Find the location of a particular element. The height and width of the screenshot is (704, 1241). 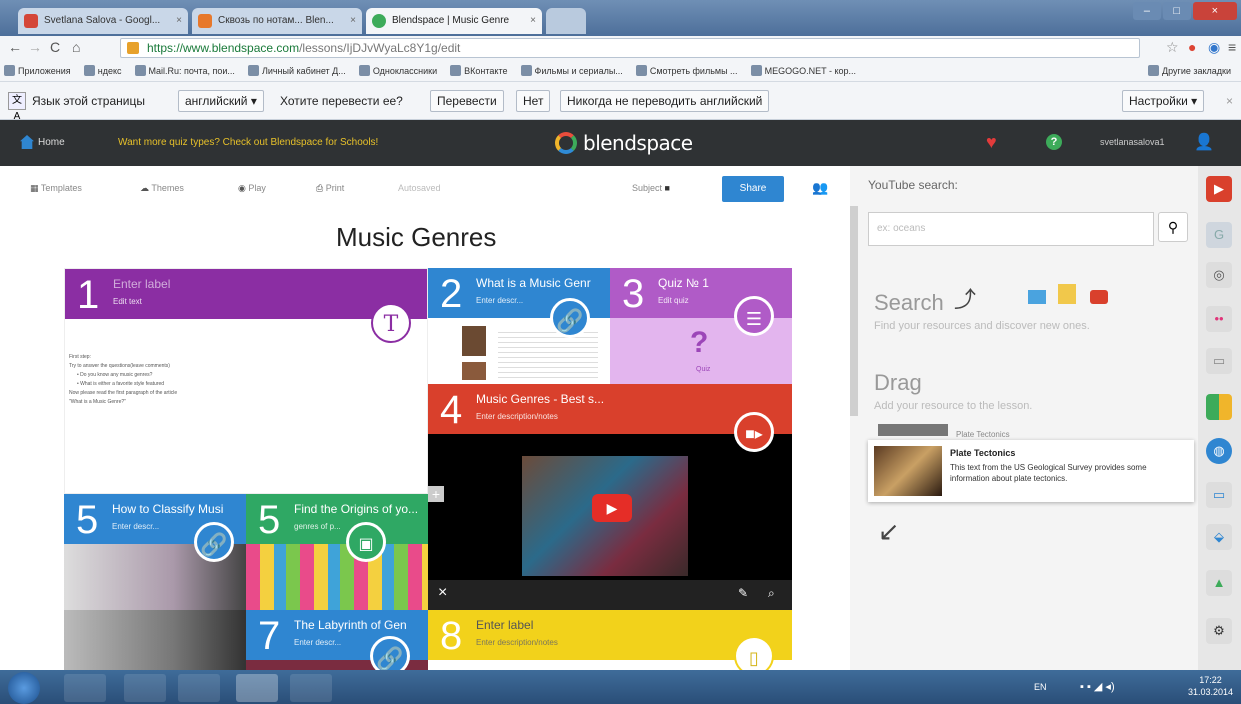

clock: 17:22 31.03.2014 is located at coordinates (1210, 686).